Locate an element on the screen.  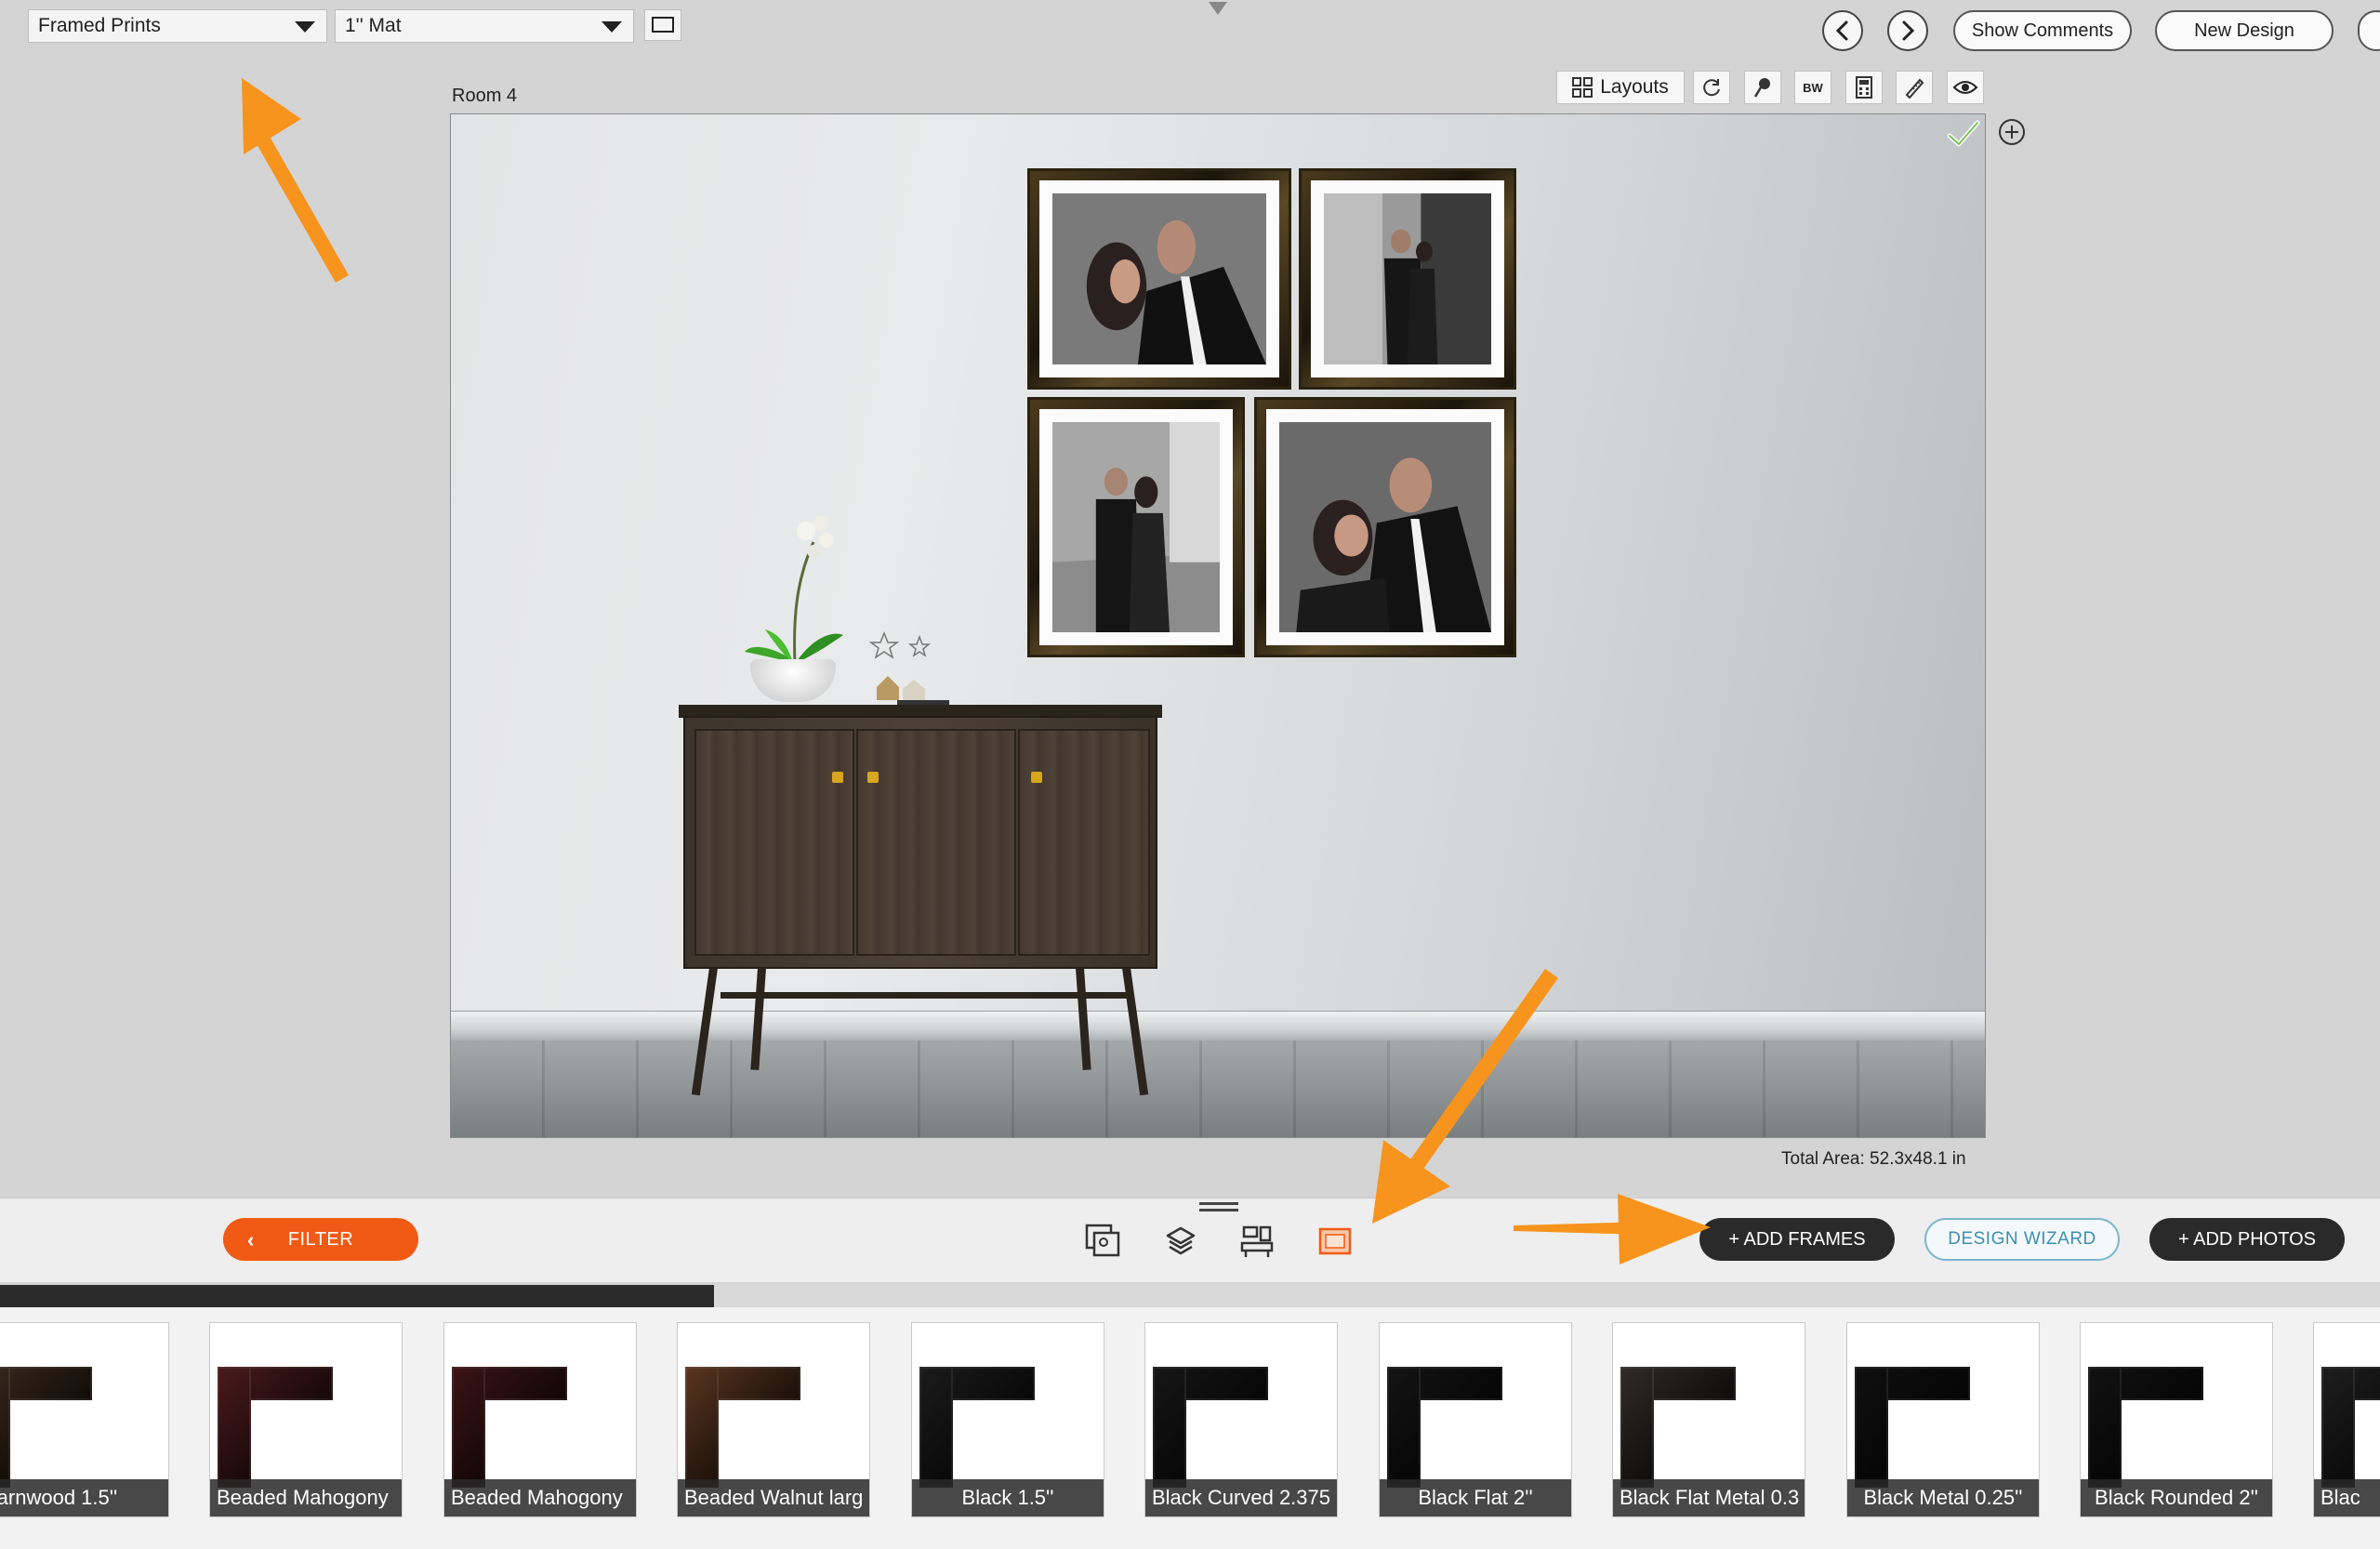
room-name: Room 4 is located at coordinates (485, 96).